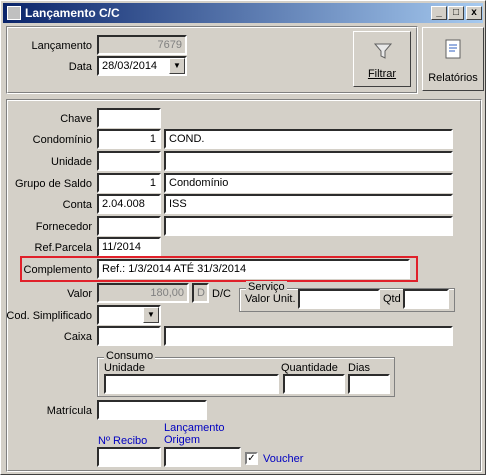 The width and height of the screenshot is (486, 475). Describe the element at coordinates (72, 13) in the screenshot. I see `window-title: Lançamento C/C` at that location.